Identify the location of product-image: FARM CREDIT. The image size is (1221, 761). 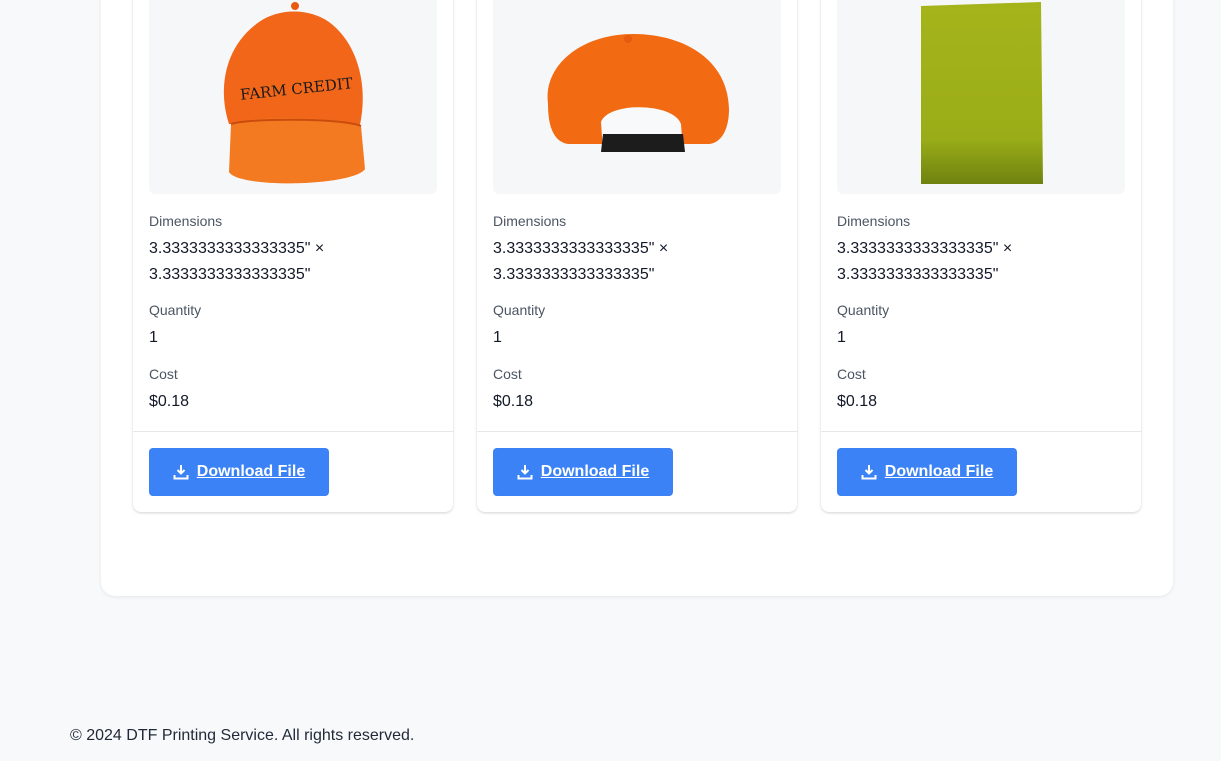
(293, 97).